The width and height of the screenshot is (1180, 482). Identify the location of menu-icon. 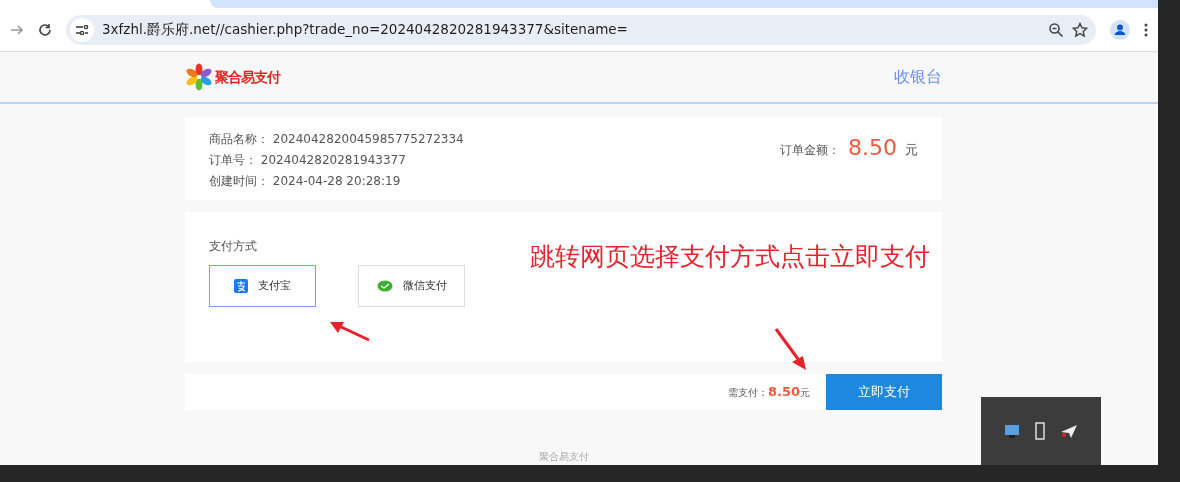
(1146, 29).